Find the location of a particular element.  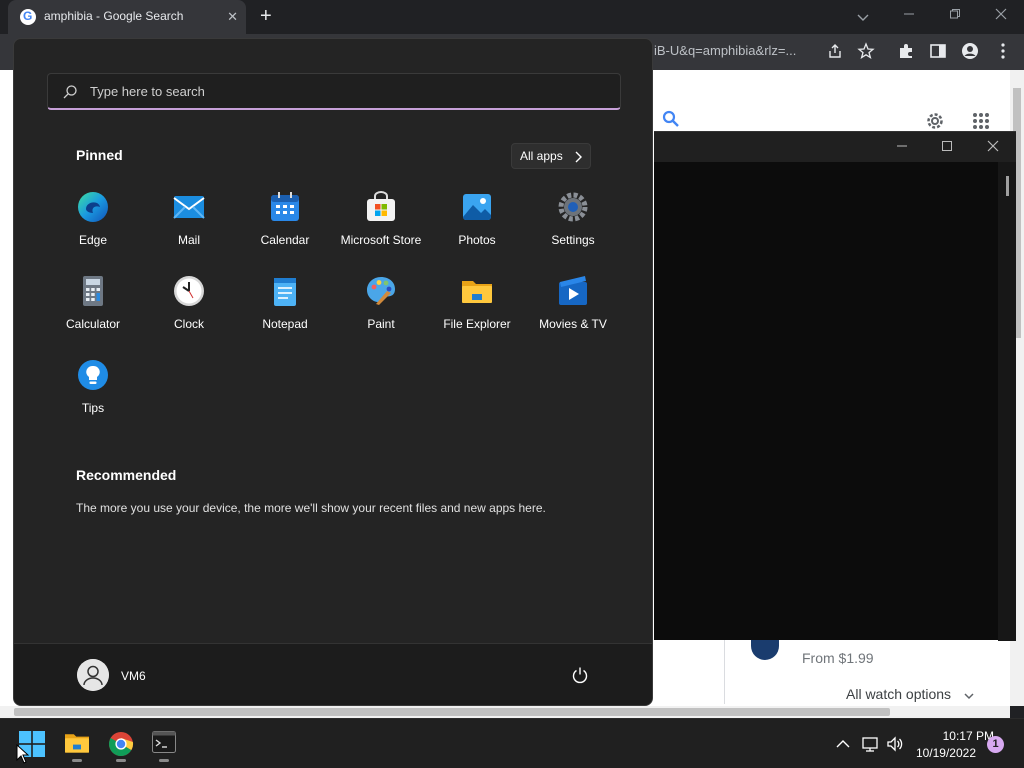

pinned-app-movies-tv: Movies & TV is located at coordinates (573, 311).